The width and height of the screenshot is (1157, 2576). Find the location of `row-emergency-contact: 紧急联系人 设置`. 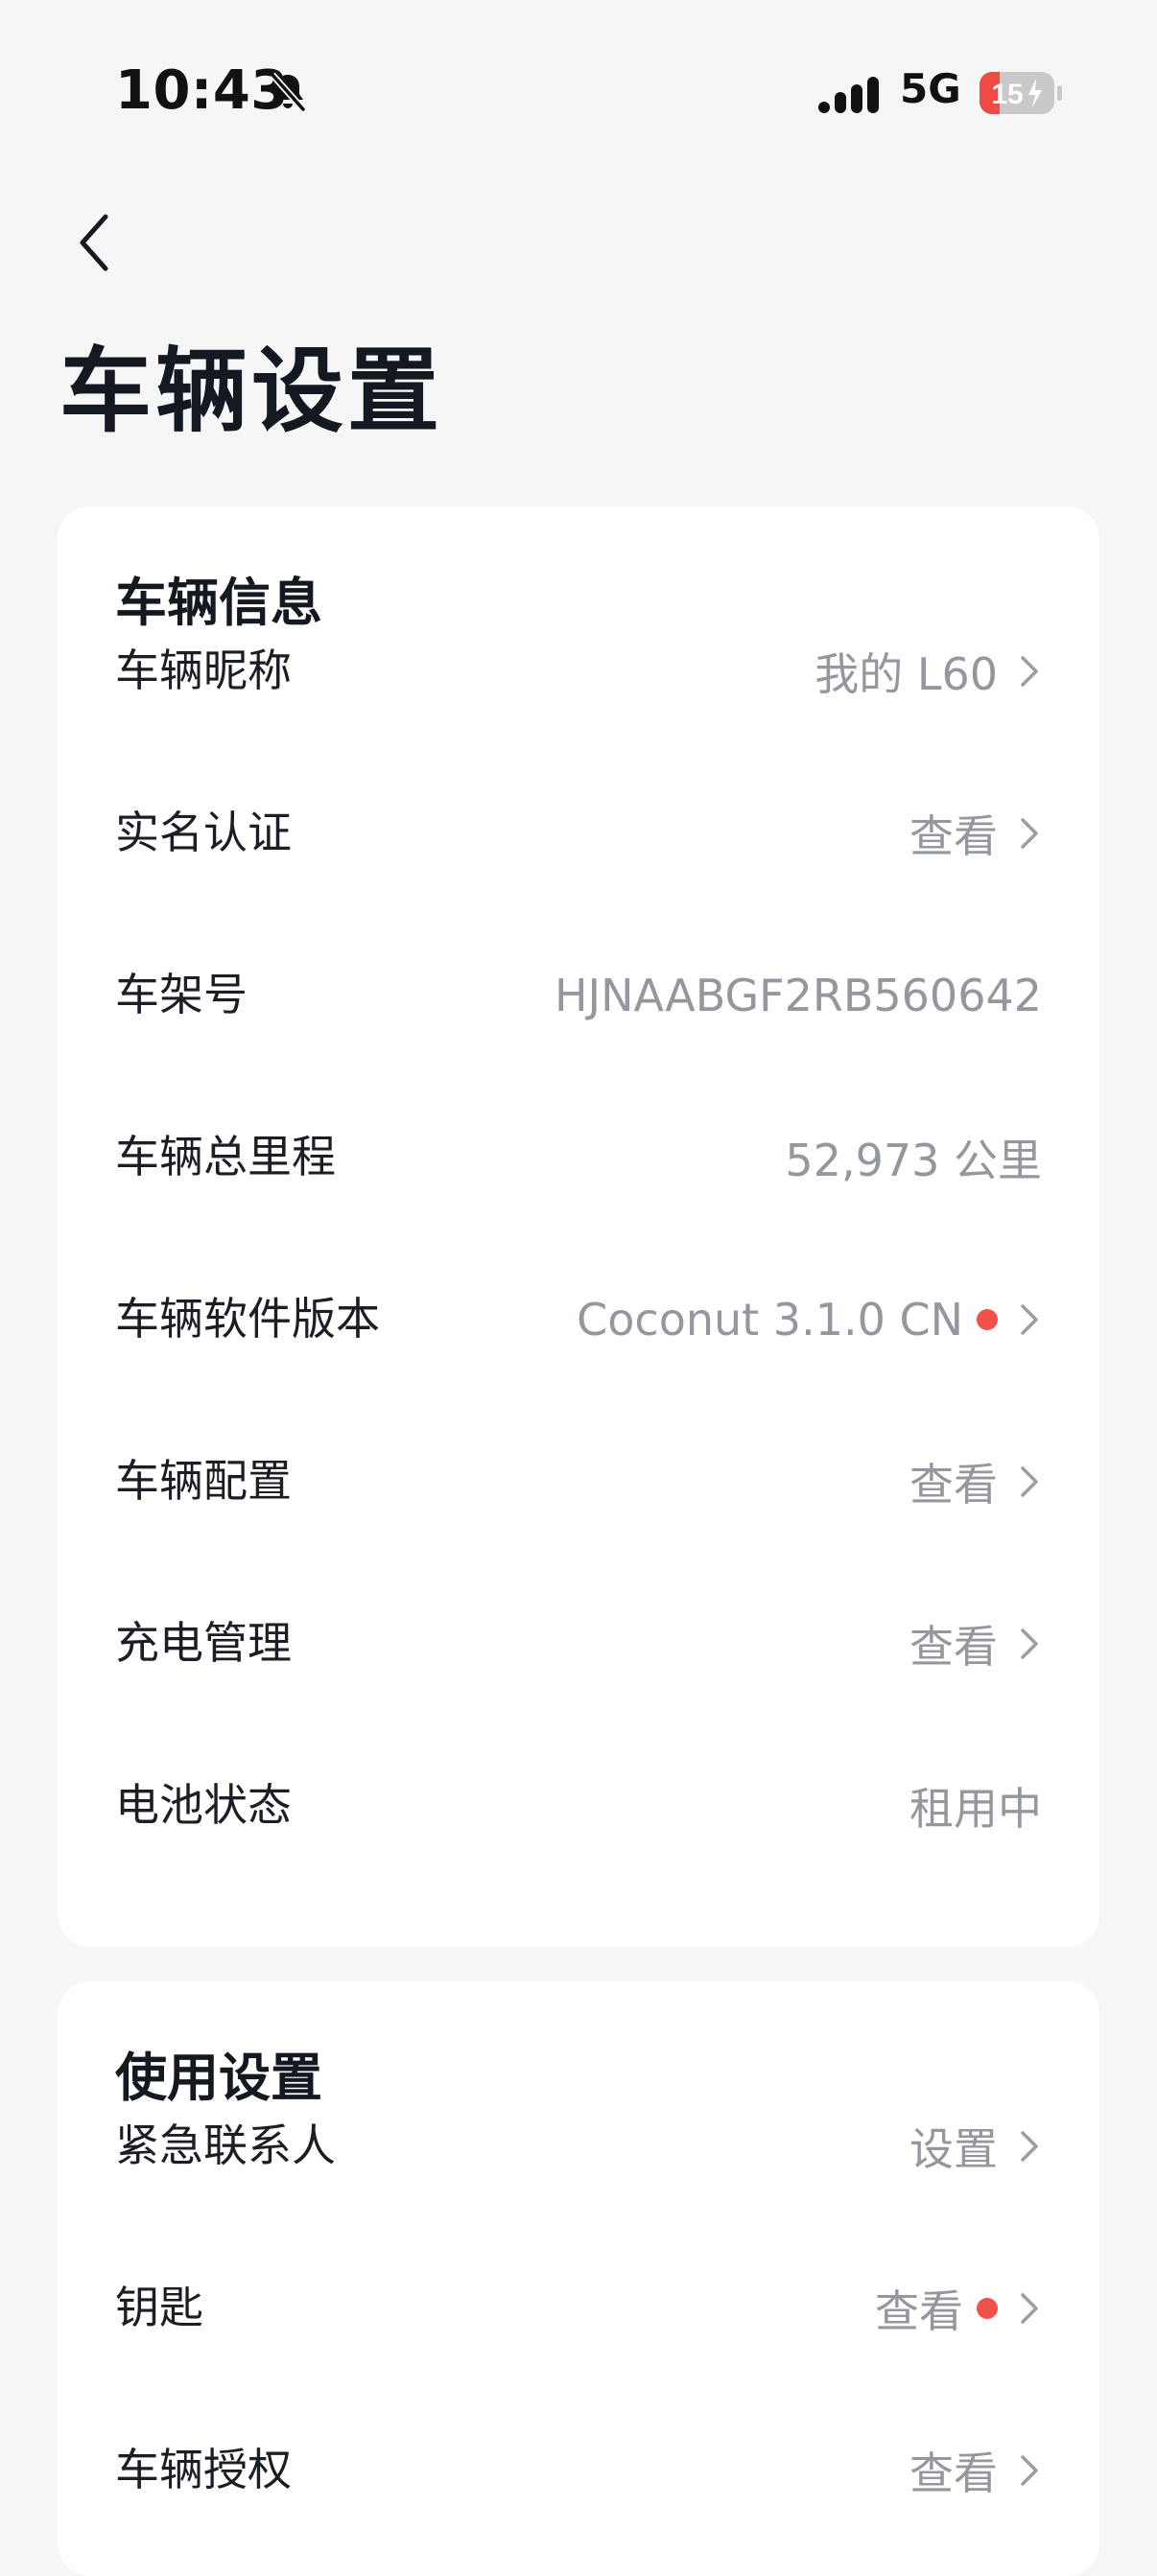

row-emergency-contact: 紧急联系人 设置 is located at coordinates (578, 2146).